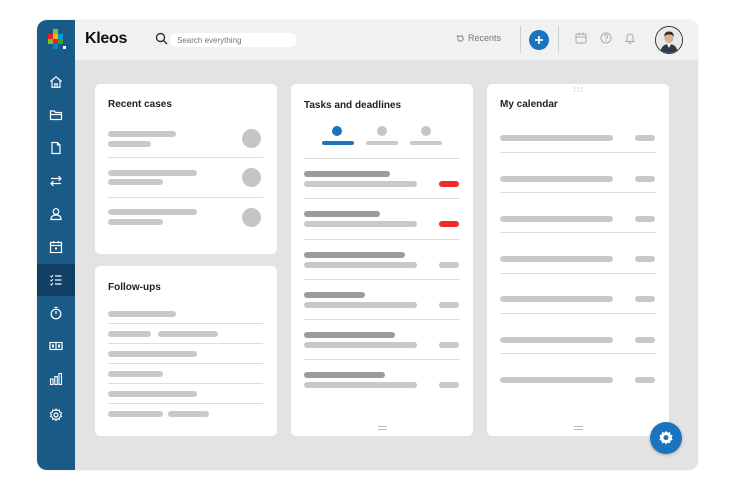 The height and width of the screenshot is (490, 735). Describe the element at coordinates (56, 313) in the screenshot. I see `sidebar-item-time` at that location.